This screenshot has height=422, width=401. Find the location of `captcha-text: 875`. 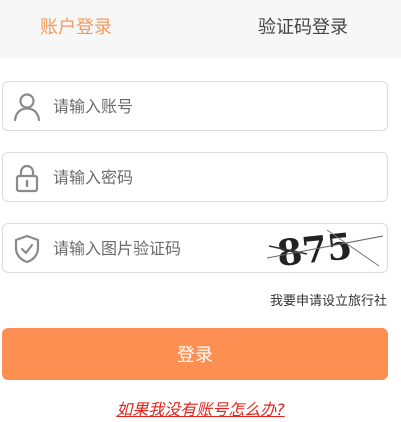

captcha-text: 875 is located at coordinates (314, 248).